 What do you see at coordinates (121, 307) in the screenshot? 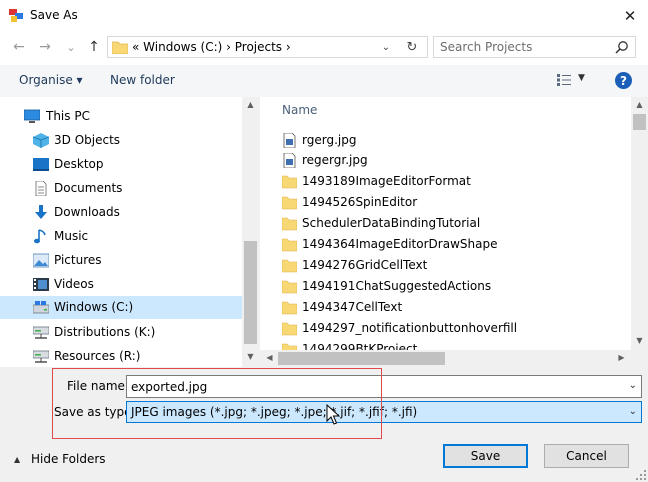
I see `nav-item-windows-c: Windows (C:)` at bounding box center [121, 307].